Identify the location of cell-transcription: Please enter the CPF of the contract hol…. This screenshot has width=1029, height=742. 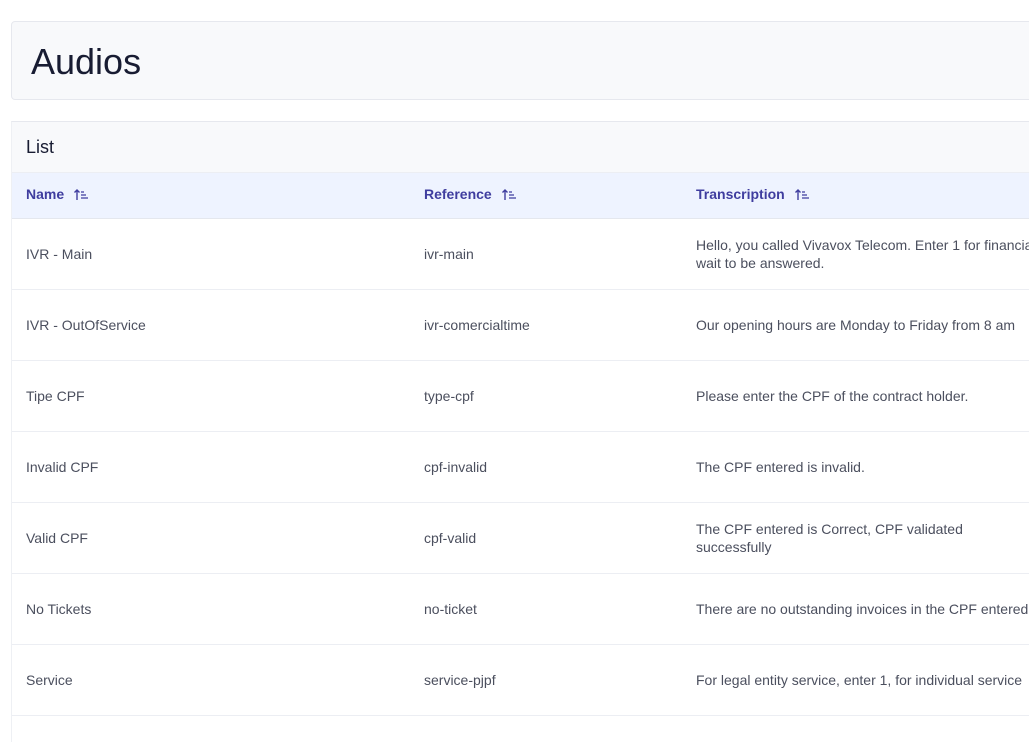
(855, 396).